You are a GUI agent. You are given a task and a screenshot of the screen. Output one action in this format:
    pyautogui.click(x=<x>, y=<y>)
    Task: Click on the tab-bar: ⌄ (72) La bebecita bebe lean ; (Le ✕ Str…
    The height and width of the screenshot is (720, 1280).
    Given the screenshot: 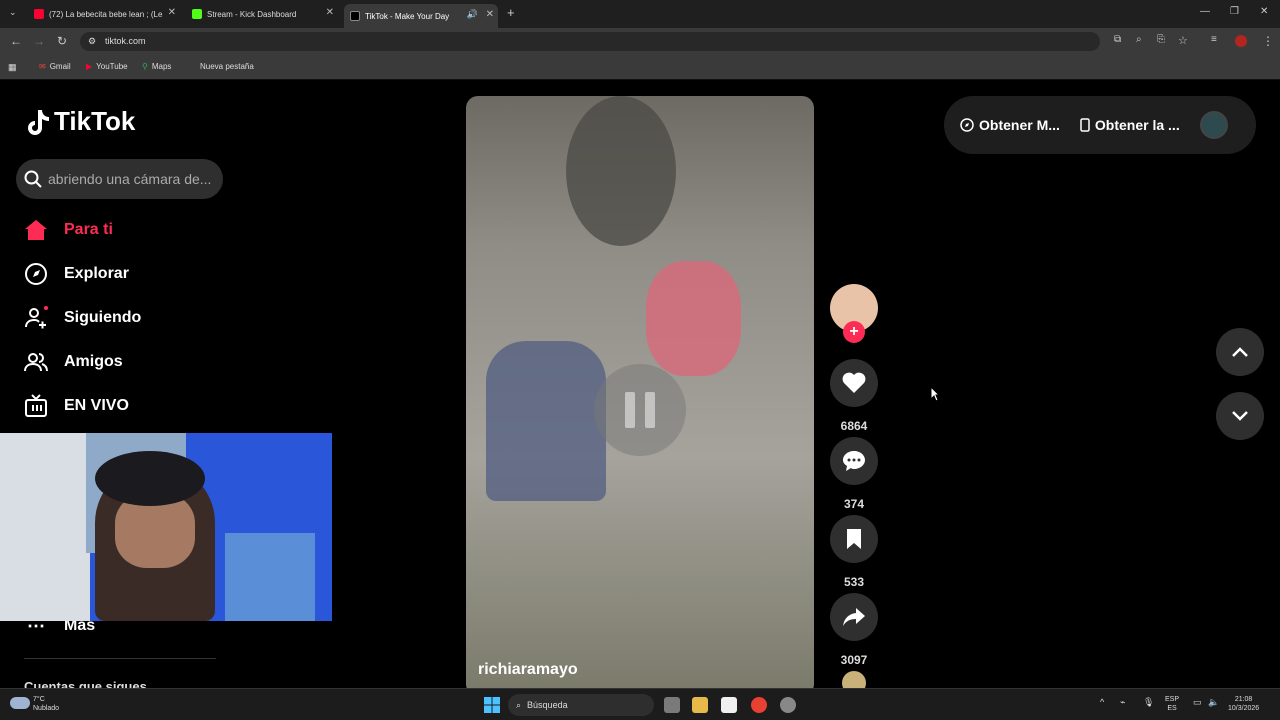 What is the action you would take?
    pyautogui.click(x=640, y=14)
    